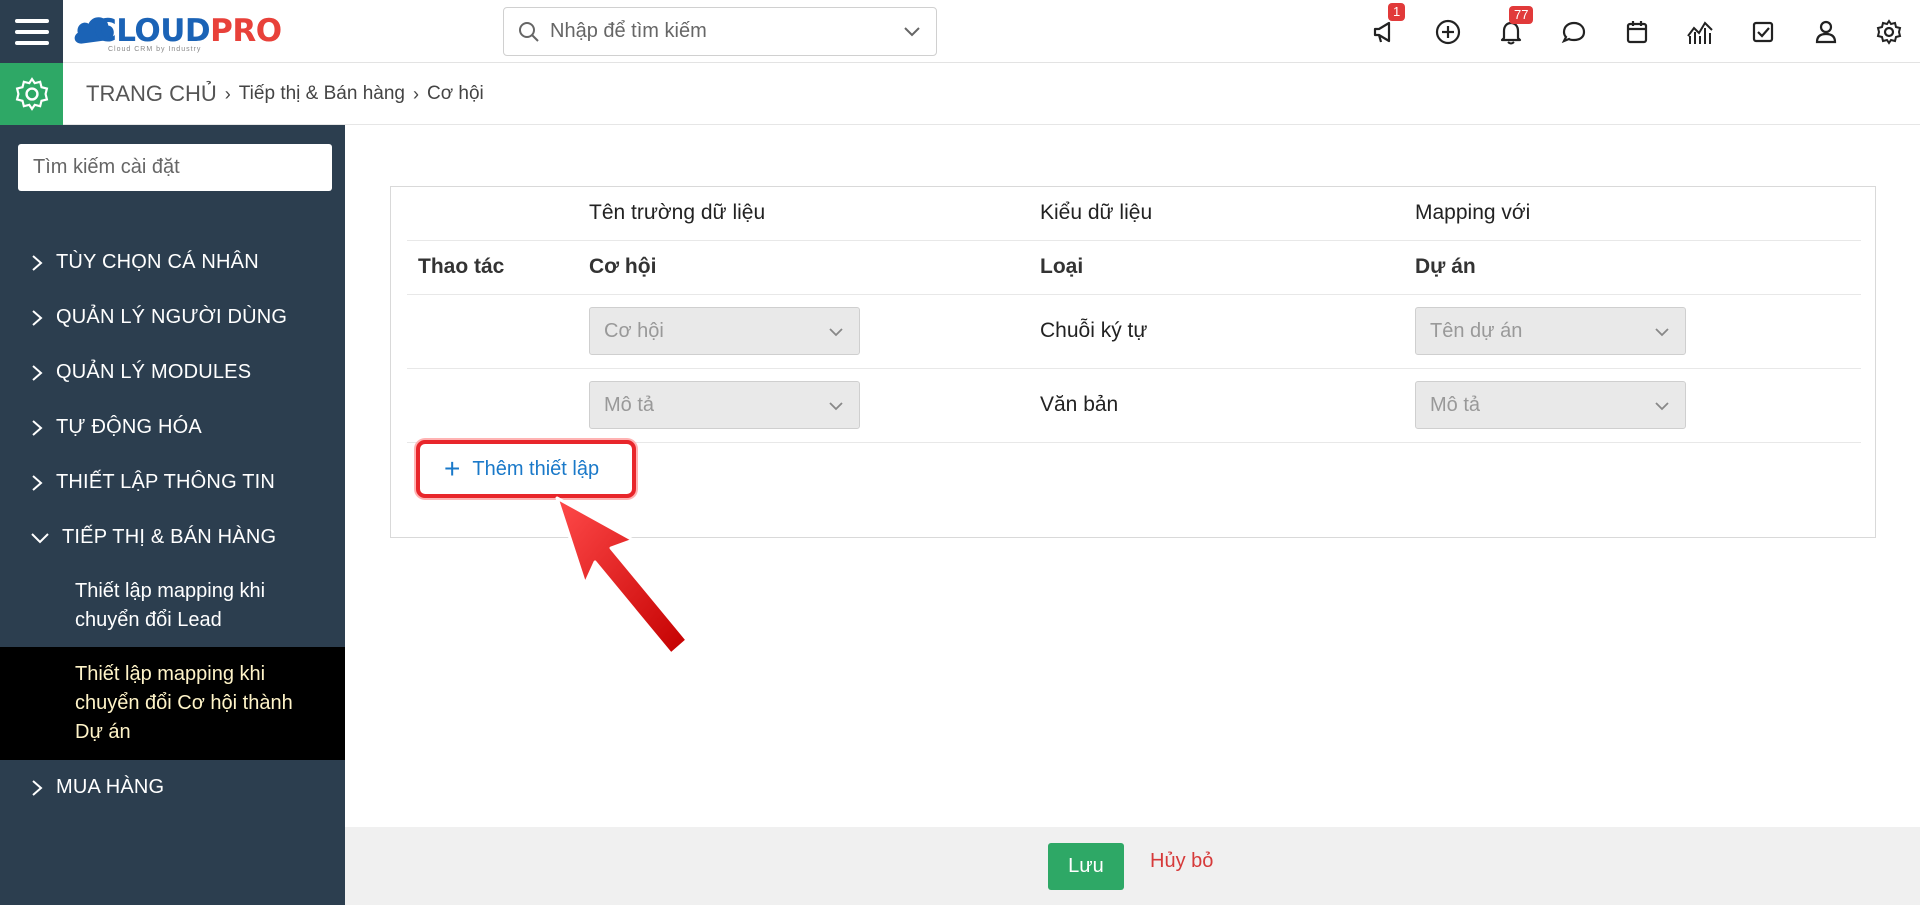  What do you see at coordinates (1062, 266) in the screenshot?
I see `header-type: Loại` at bounding box center [1062, 266].